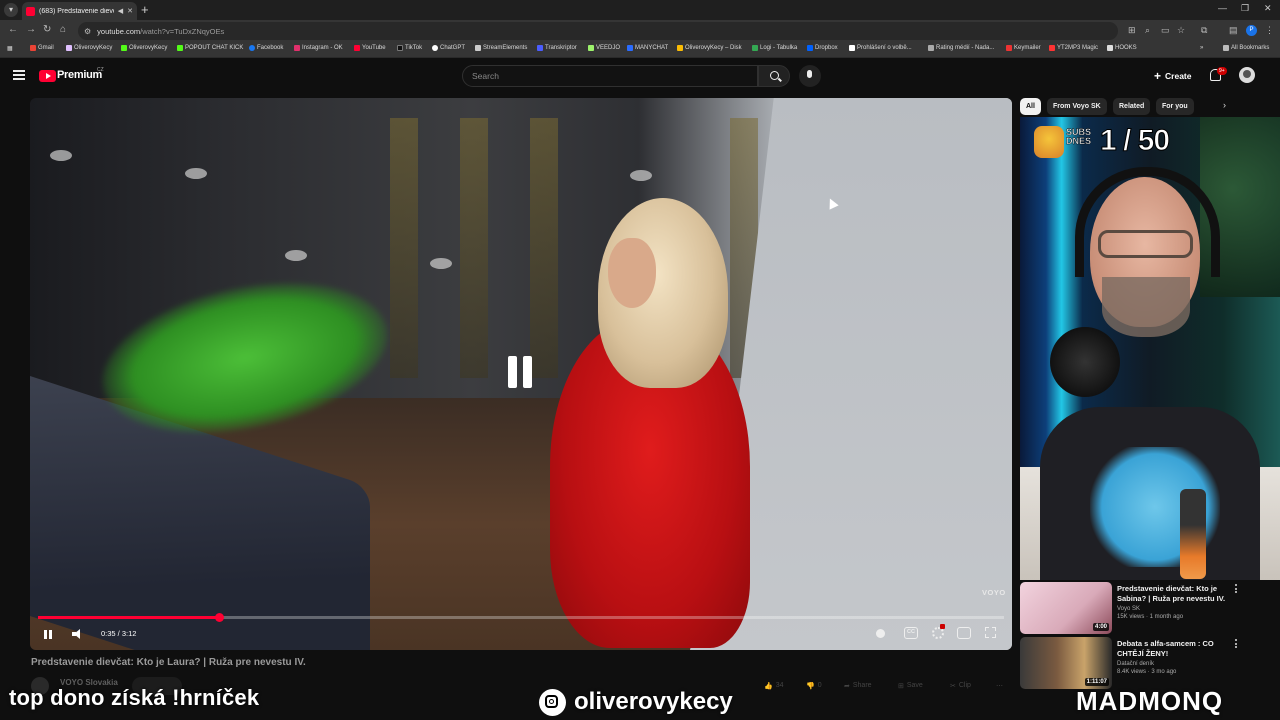 This screenshot has width=1280, height=720. I want to click on home-icon: ⌂, so click(63, 29).